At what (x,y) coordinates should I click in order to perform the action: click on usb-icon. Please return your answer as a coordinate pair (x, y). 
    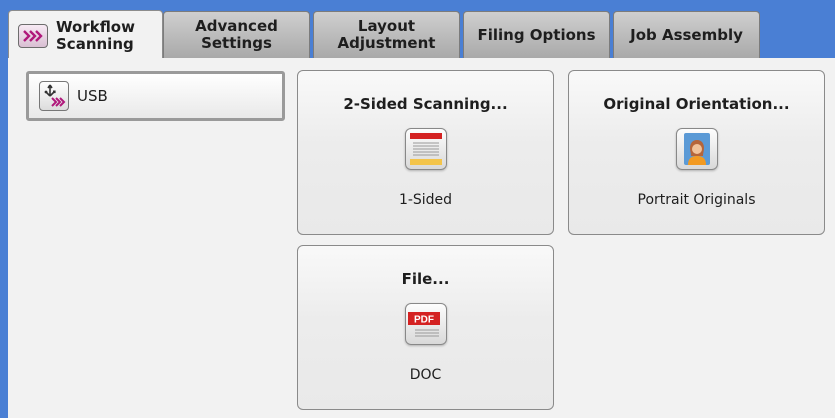
    Looking at the image, I should click on (54, 96).